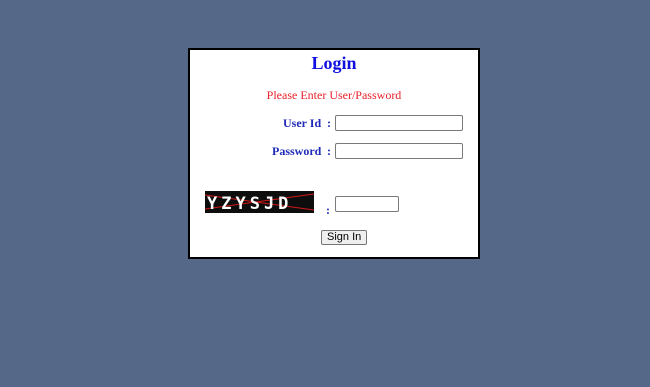 The image size is (650, 387). Describe the element at coordinates (367, 204) in the screenshot. I see `captcha-input` at that location.